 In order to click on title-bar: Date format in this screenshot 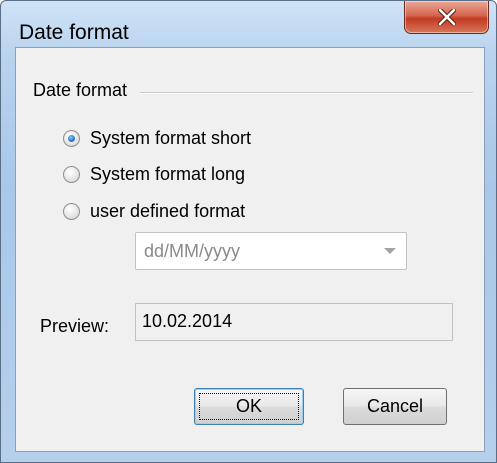, I will do `click(248, 24)`.